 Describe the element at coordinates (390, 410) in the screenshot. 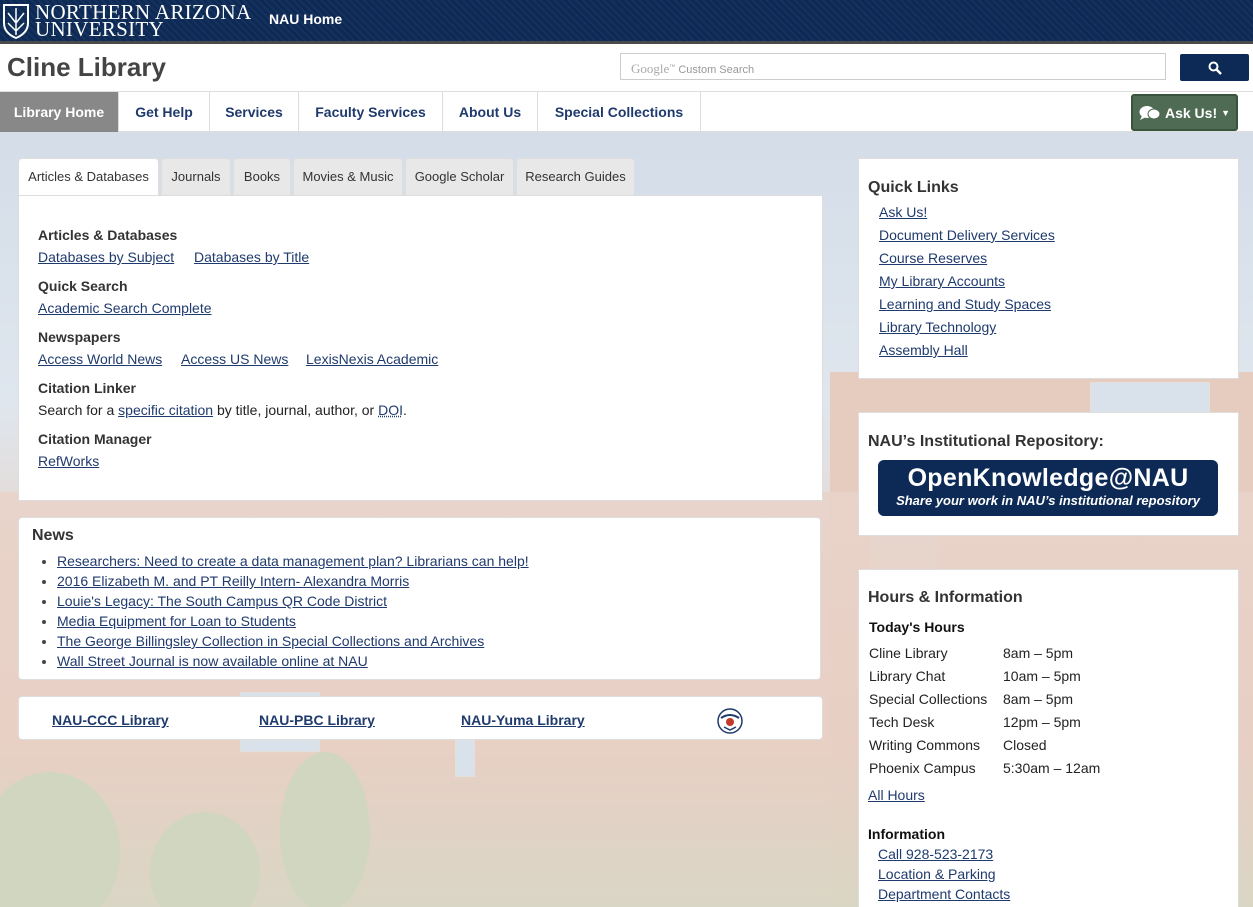

I see `doi-link: DOI` at that location.